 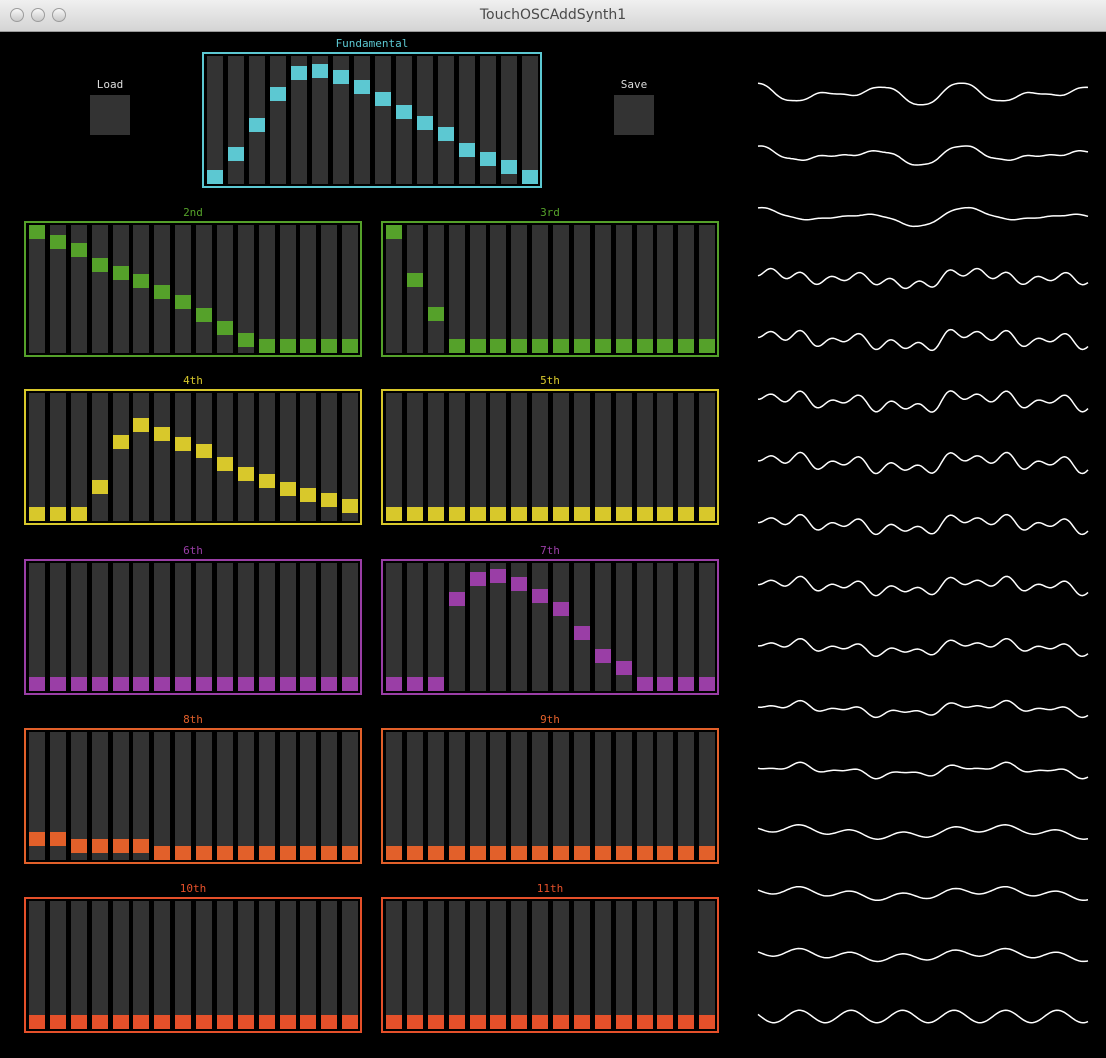 I want to click on multislider-10th, so click(x=193, y=965).